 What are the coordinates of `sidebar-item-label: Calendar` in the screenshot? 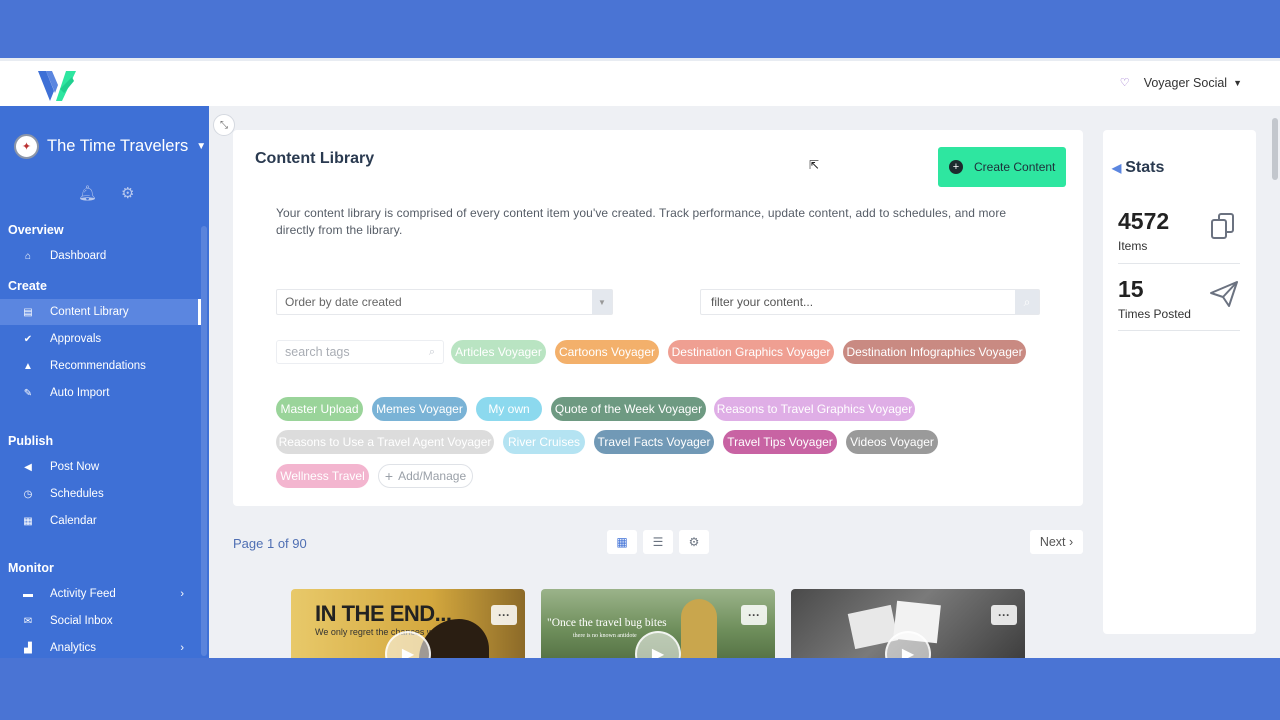 It's located at (73, 521).